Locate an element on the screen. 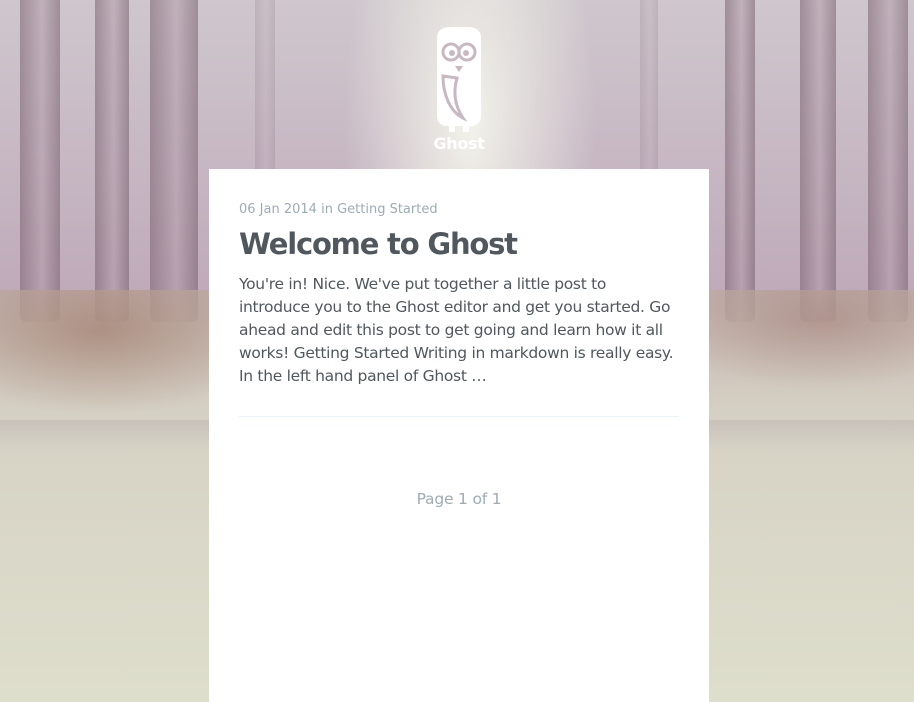 The image size is (914, 702). post-title: Welcome to Ghost is located at coordinates (459, 244).